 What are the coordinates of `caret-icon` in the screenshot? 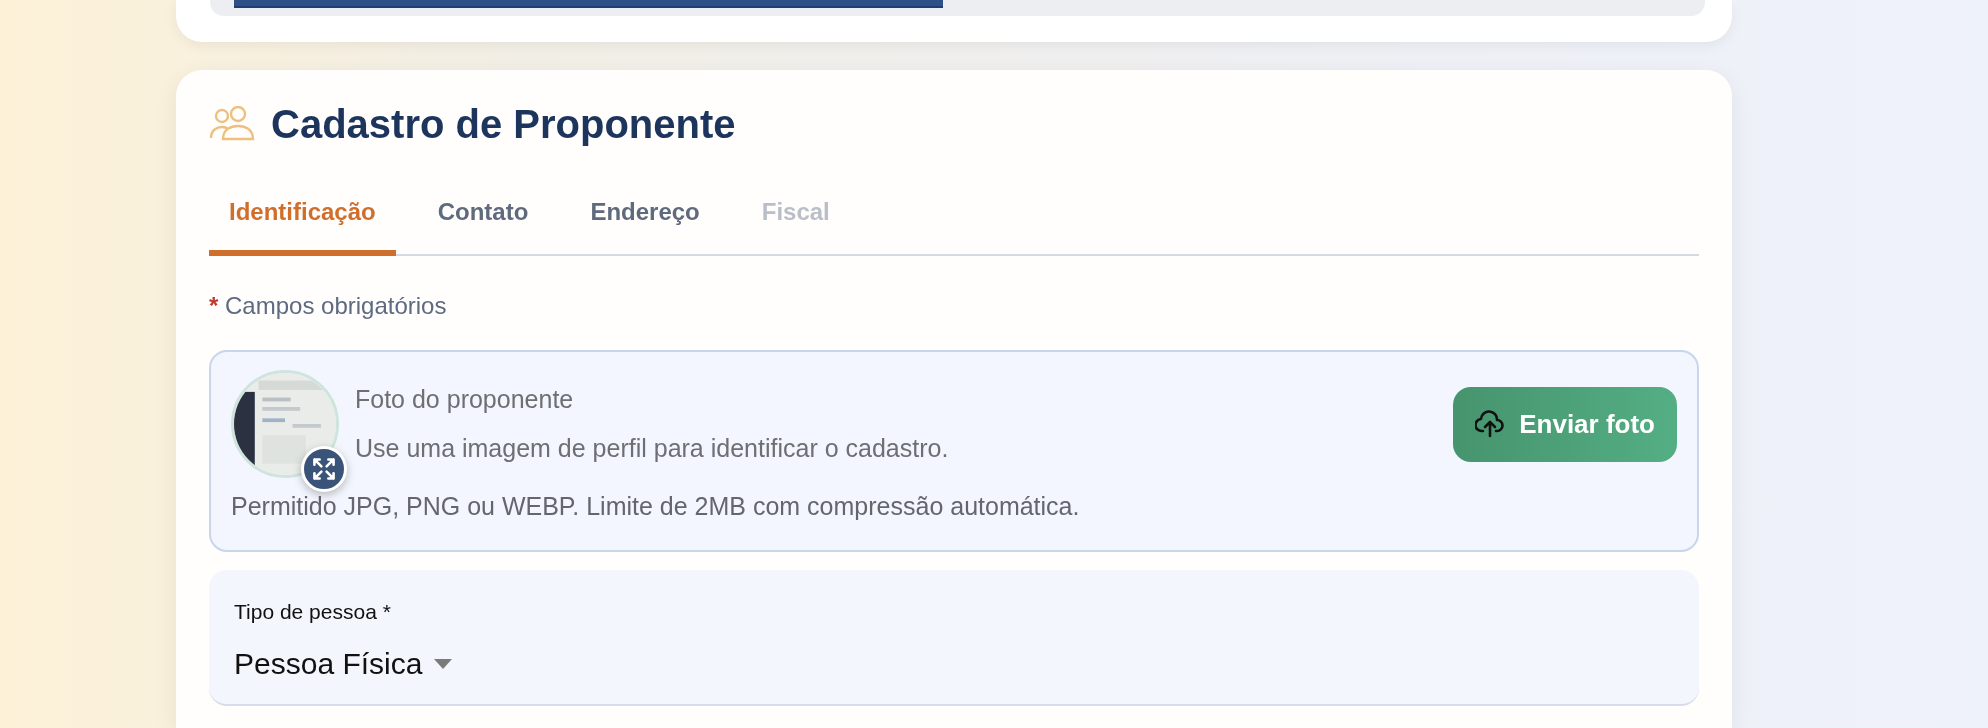 It's located at (443, 663).